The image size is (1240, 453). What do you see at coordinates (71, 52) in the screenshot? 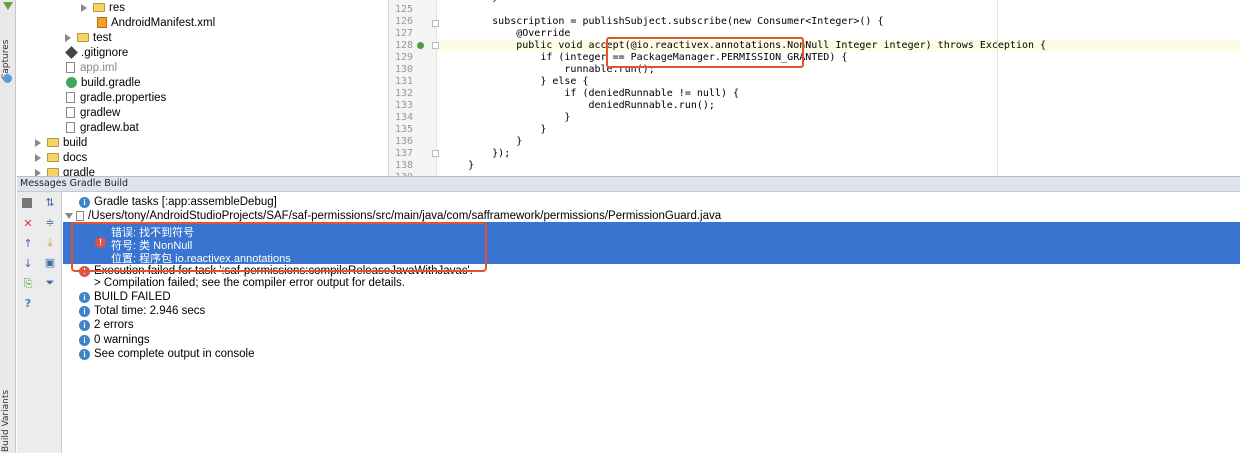
I see `git-icon` at bounding box center [71, 52].